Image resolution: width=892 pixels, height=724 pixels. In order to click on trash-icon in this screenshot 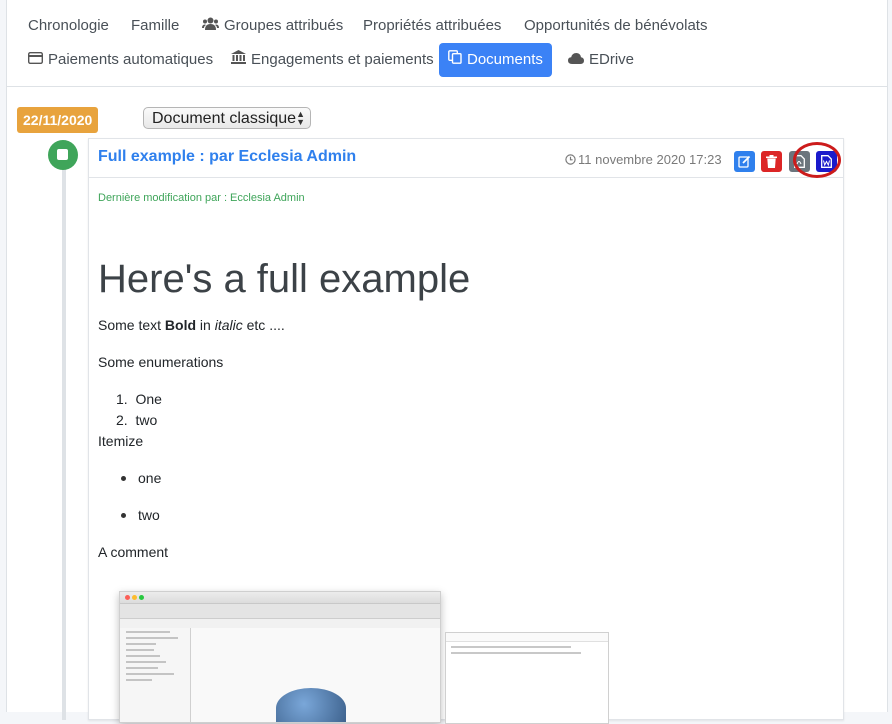, I will do `click(771, 163)`.